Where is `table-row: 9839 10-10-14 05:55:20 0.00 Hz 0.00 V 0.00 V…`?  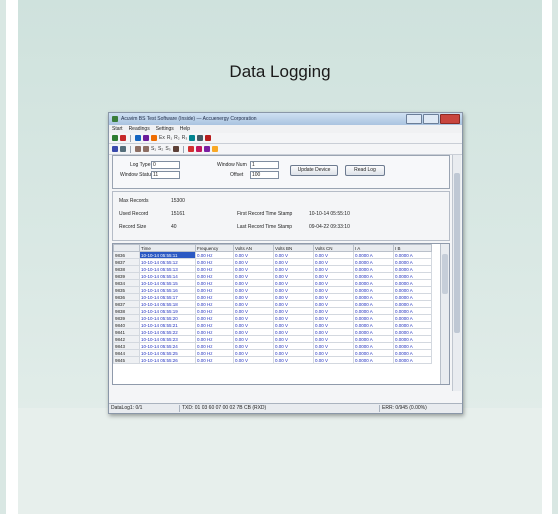 table-row: 9839 10-10-14 05:55:20 0.00 Hz 0.00 V 0.00 V… is located at coordinates (272, 318).